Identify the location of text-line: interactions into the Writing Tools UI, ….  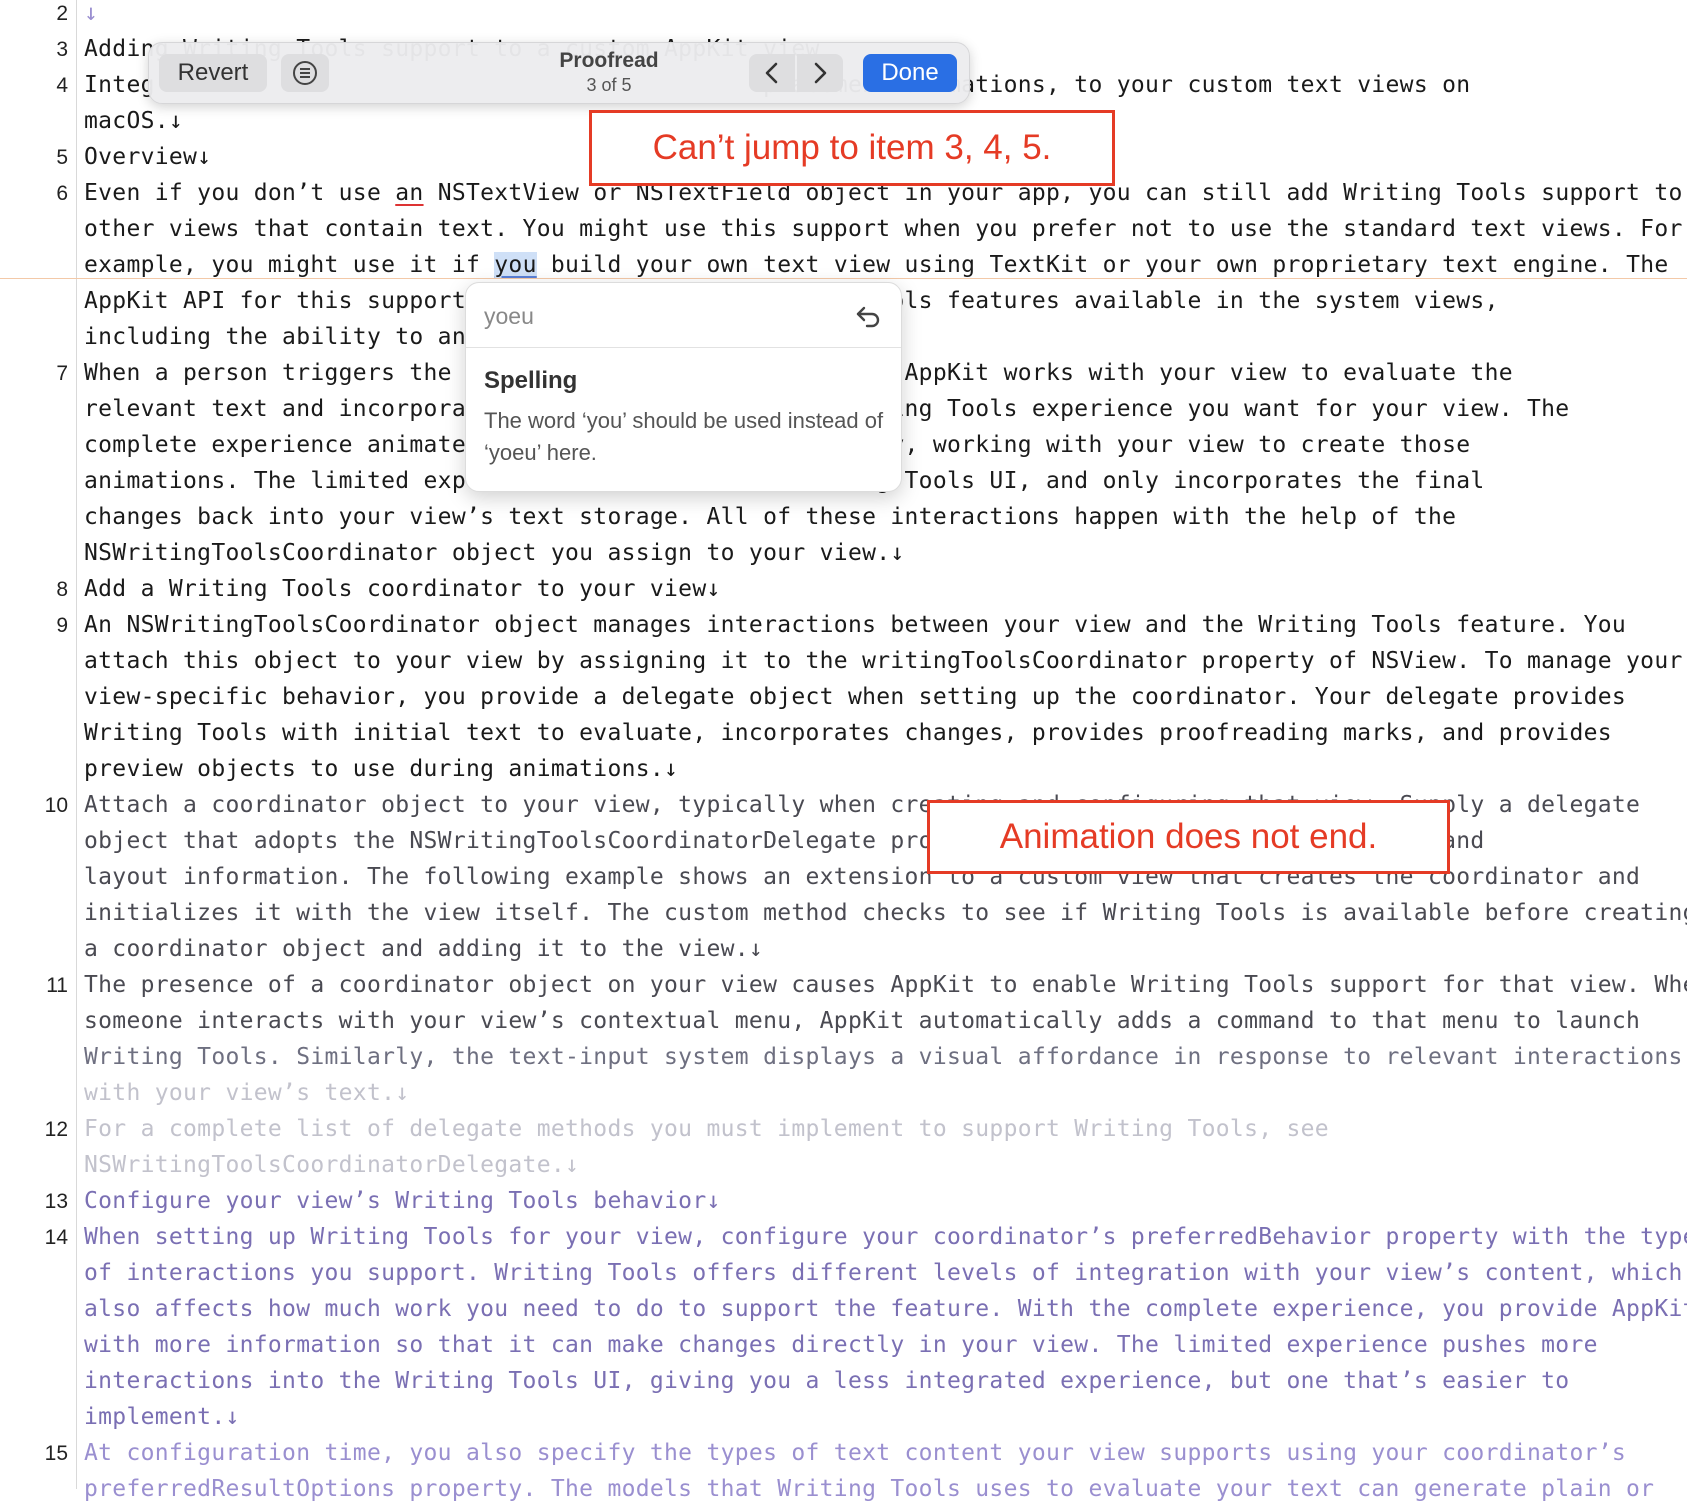
(826, 1381).